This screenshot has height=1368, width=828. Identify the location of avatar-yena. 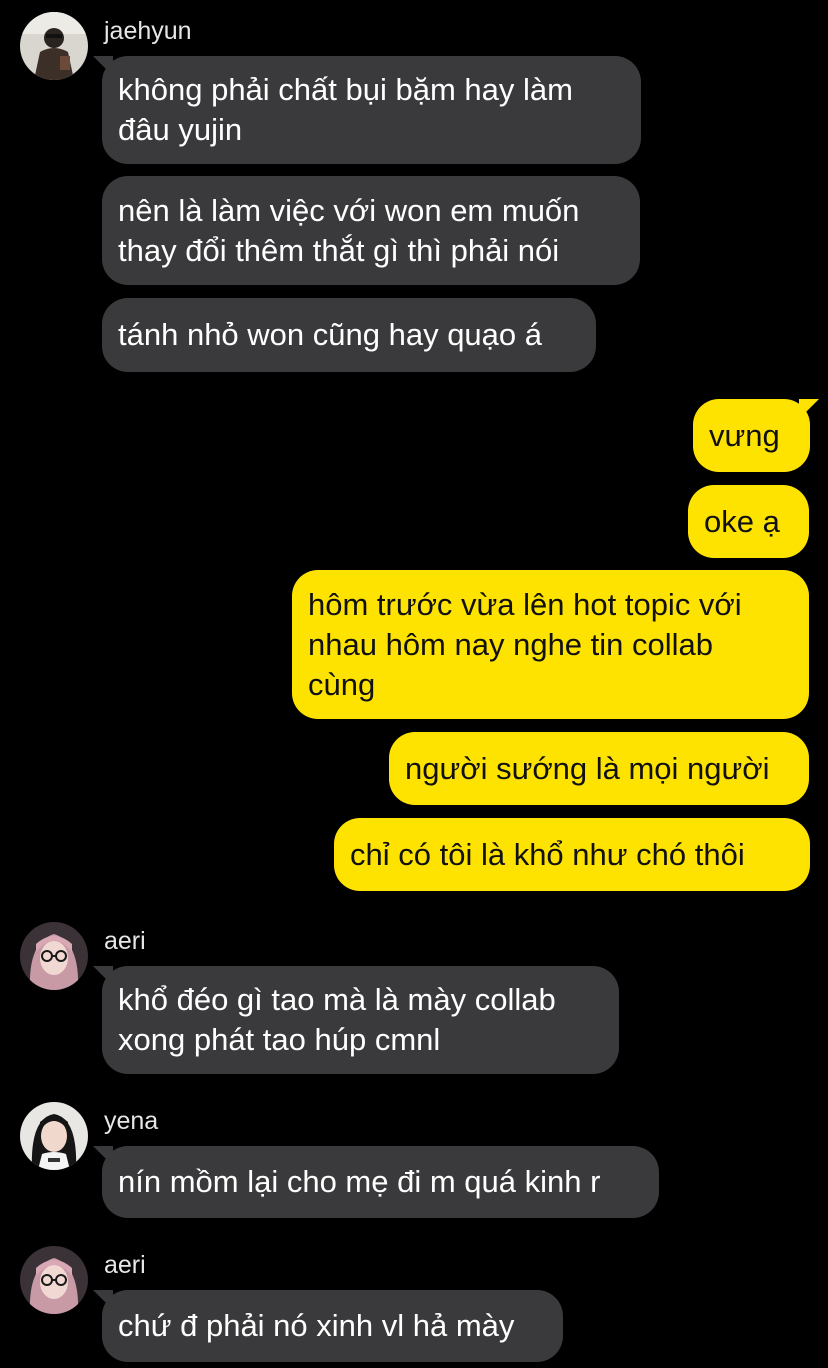
(54, 1136).